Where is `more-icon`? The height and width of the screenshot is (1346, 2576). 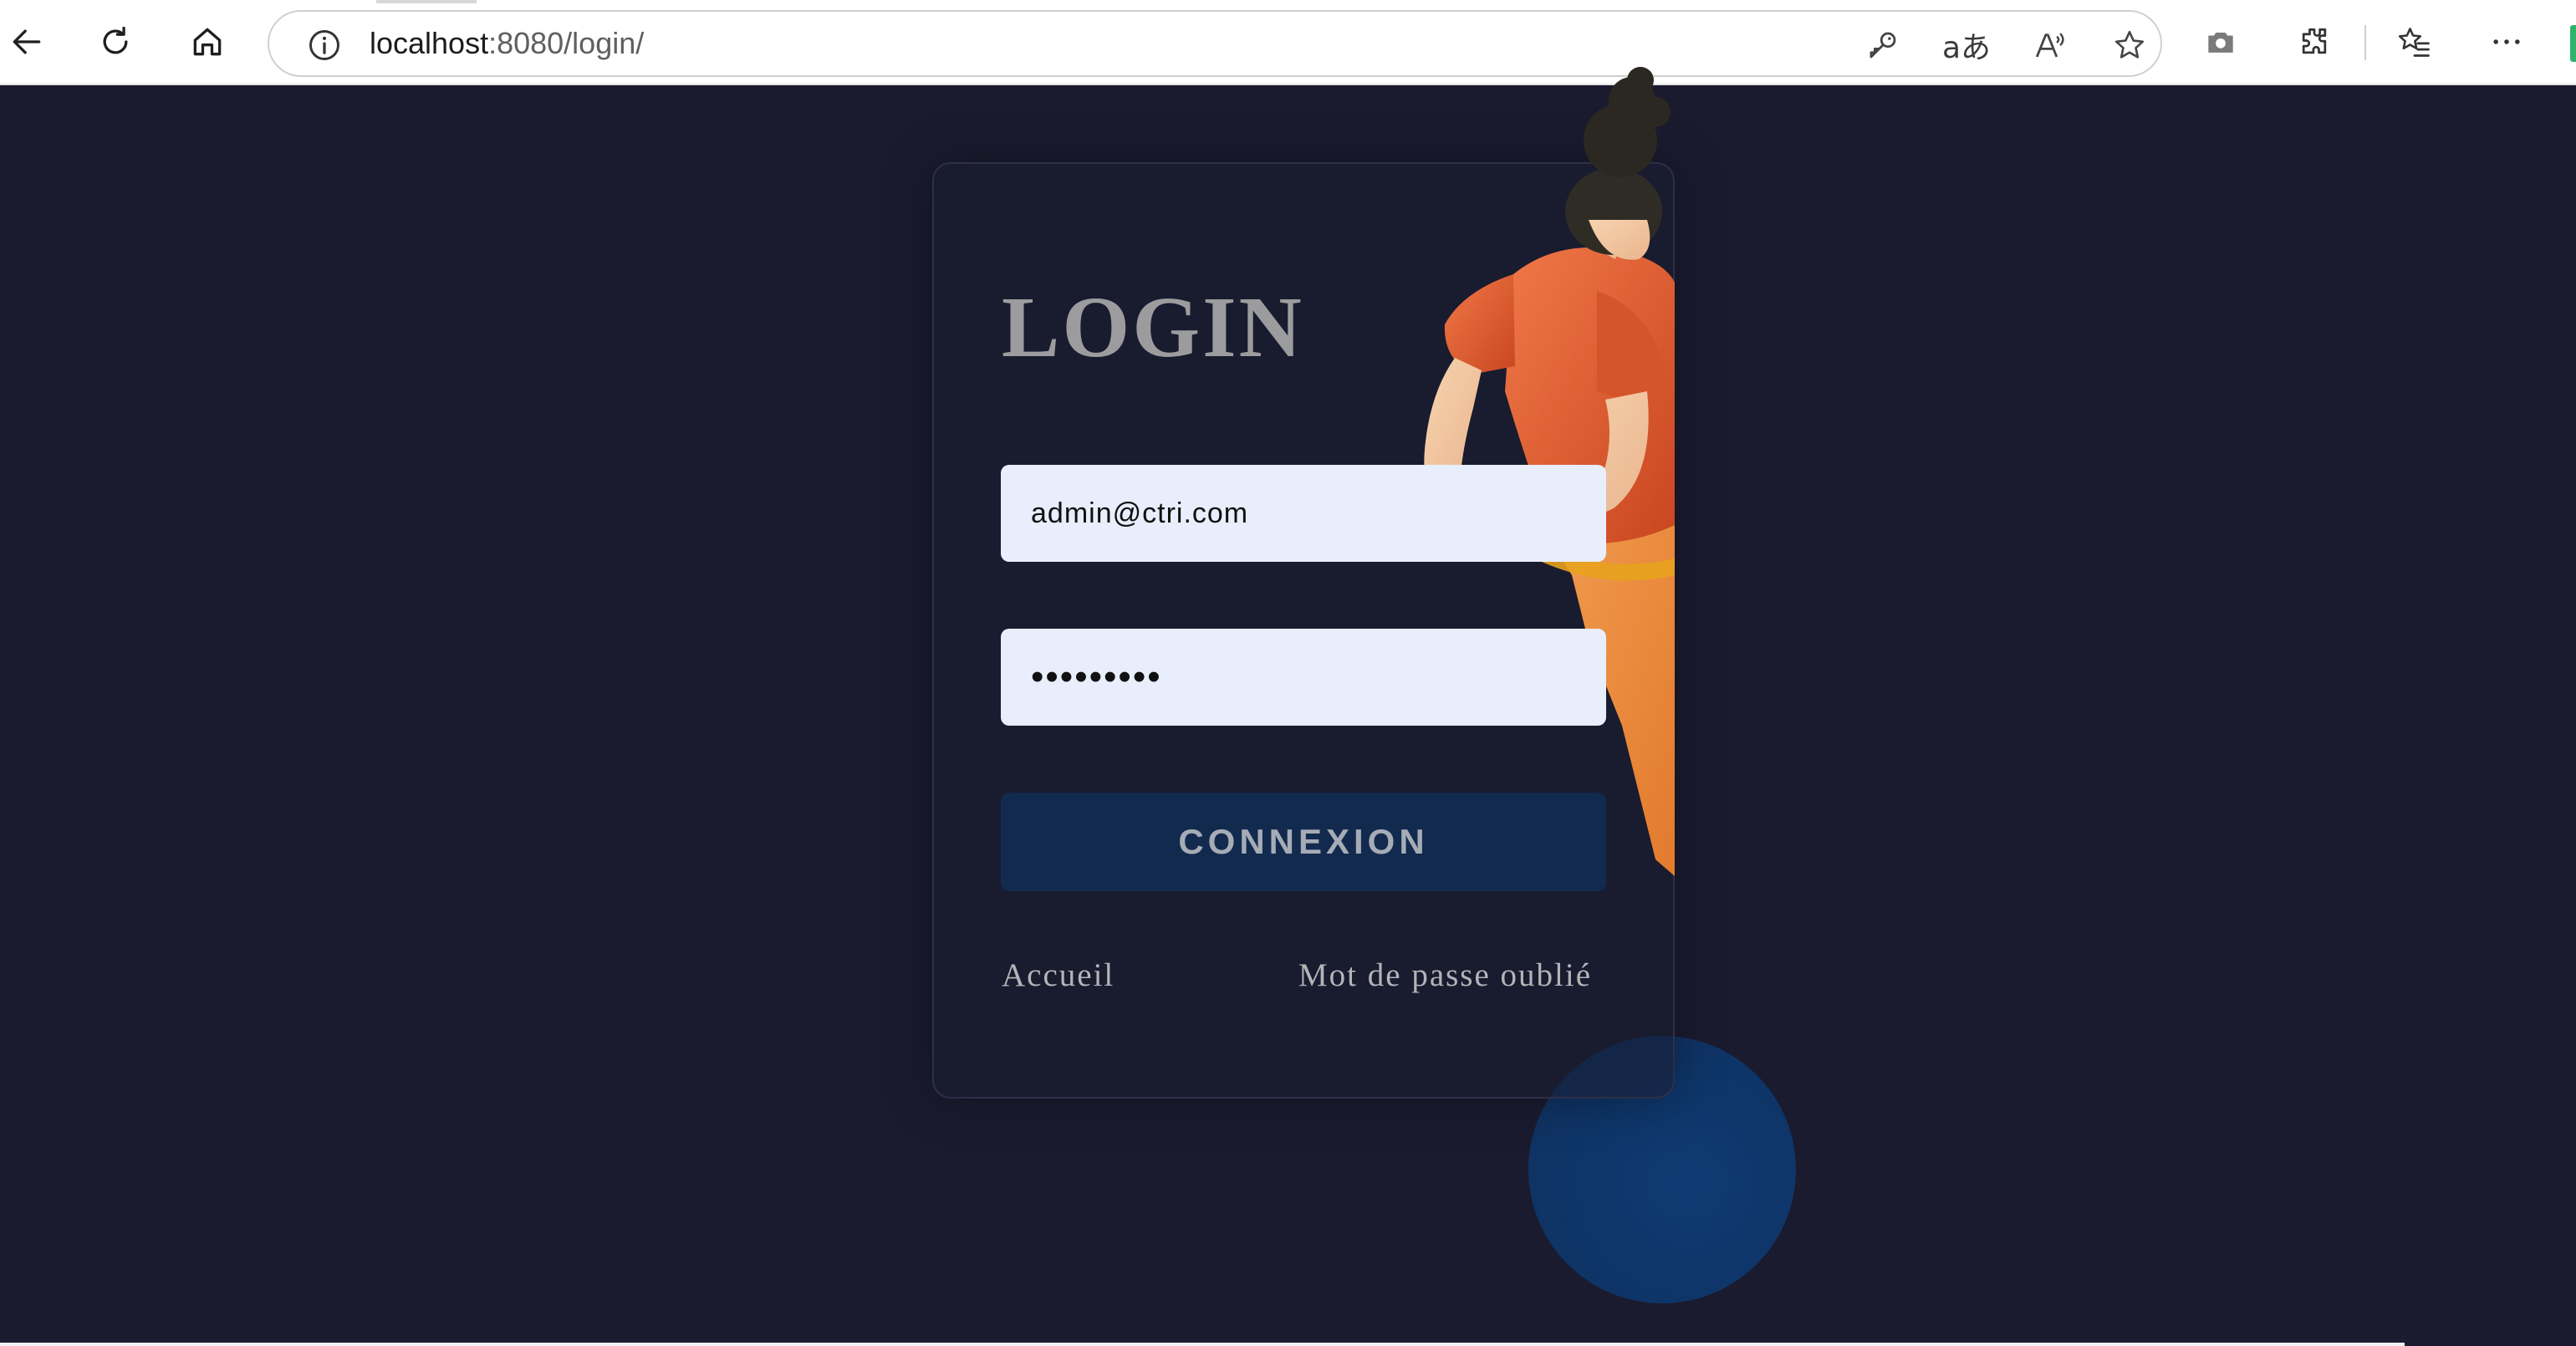 more-icon is located at coordinates (2507, 41).